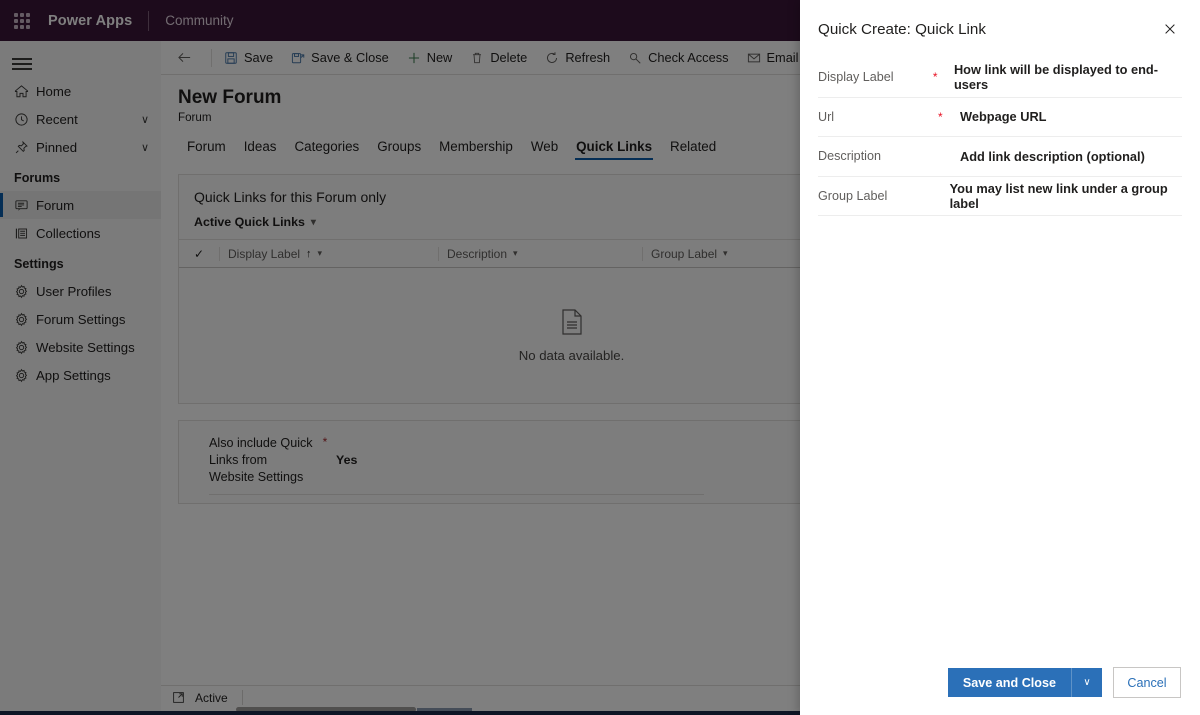 Image resolution: width=1200 pixels, height=715 pixels. I want to click on close-icon, so click(1170, 29).